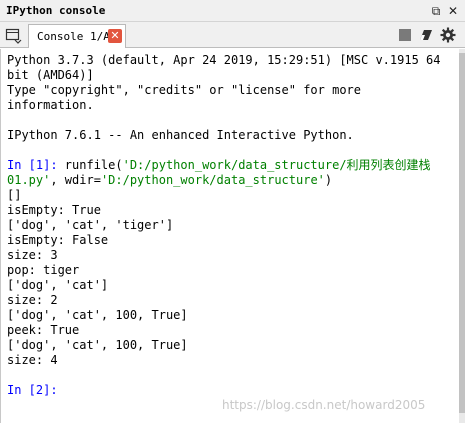  What do you see at coordinates (448, 35) in the screenshot?
I see `gear-icon` at bounding box center [448, 35].